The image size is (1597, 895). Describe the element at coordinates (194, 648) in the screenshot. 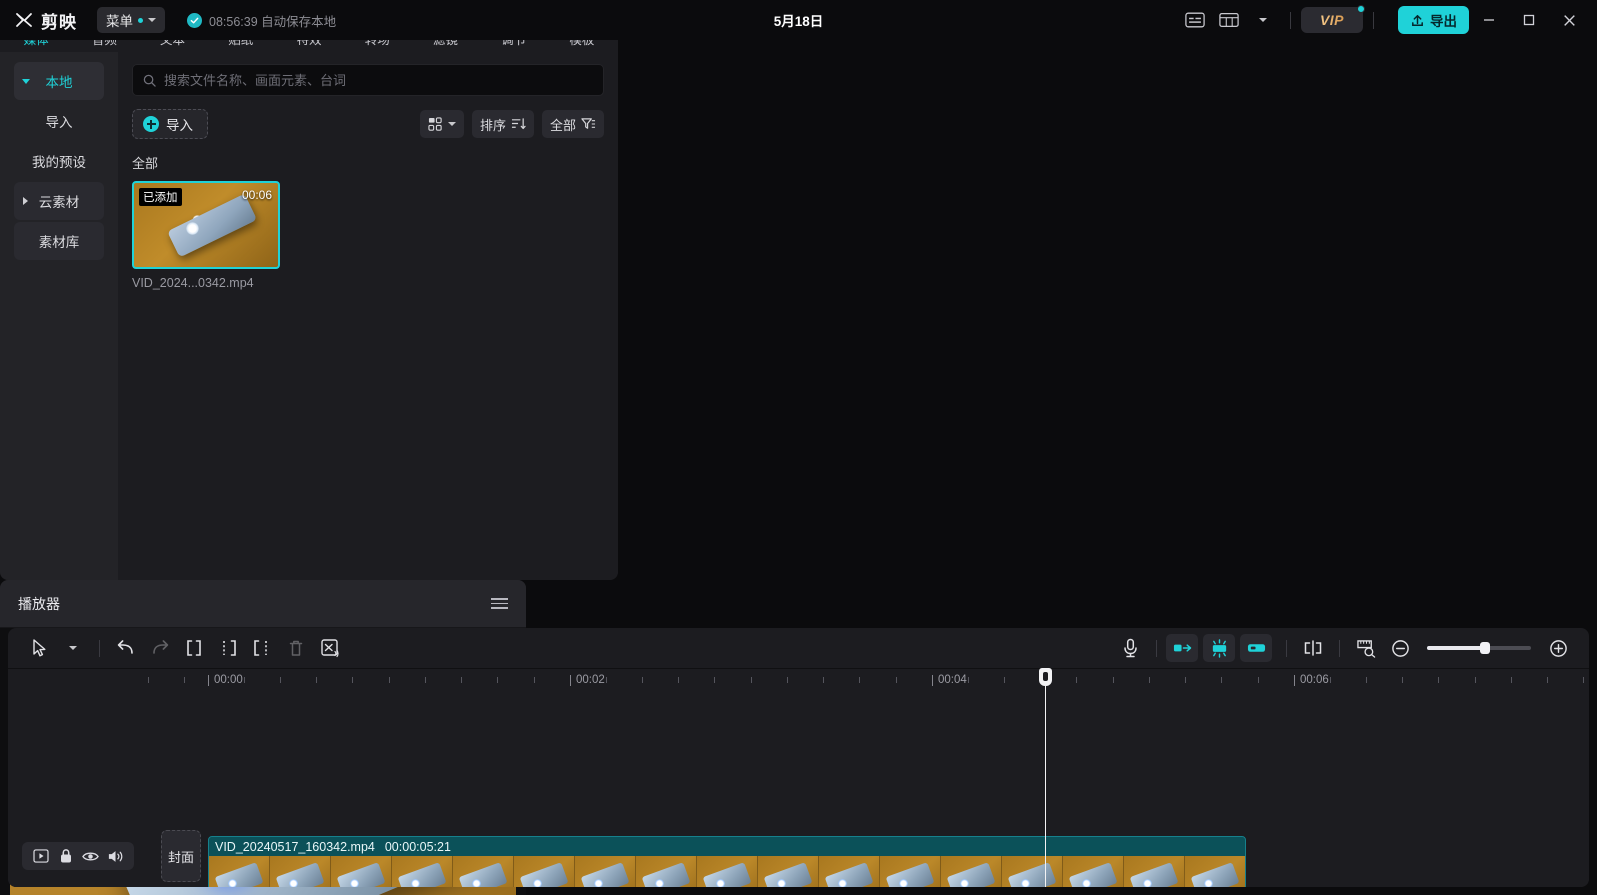

I see `split-icon` at that location.